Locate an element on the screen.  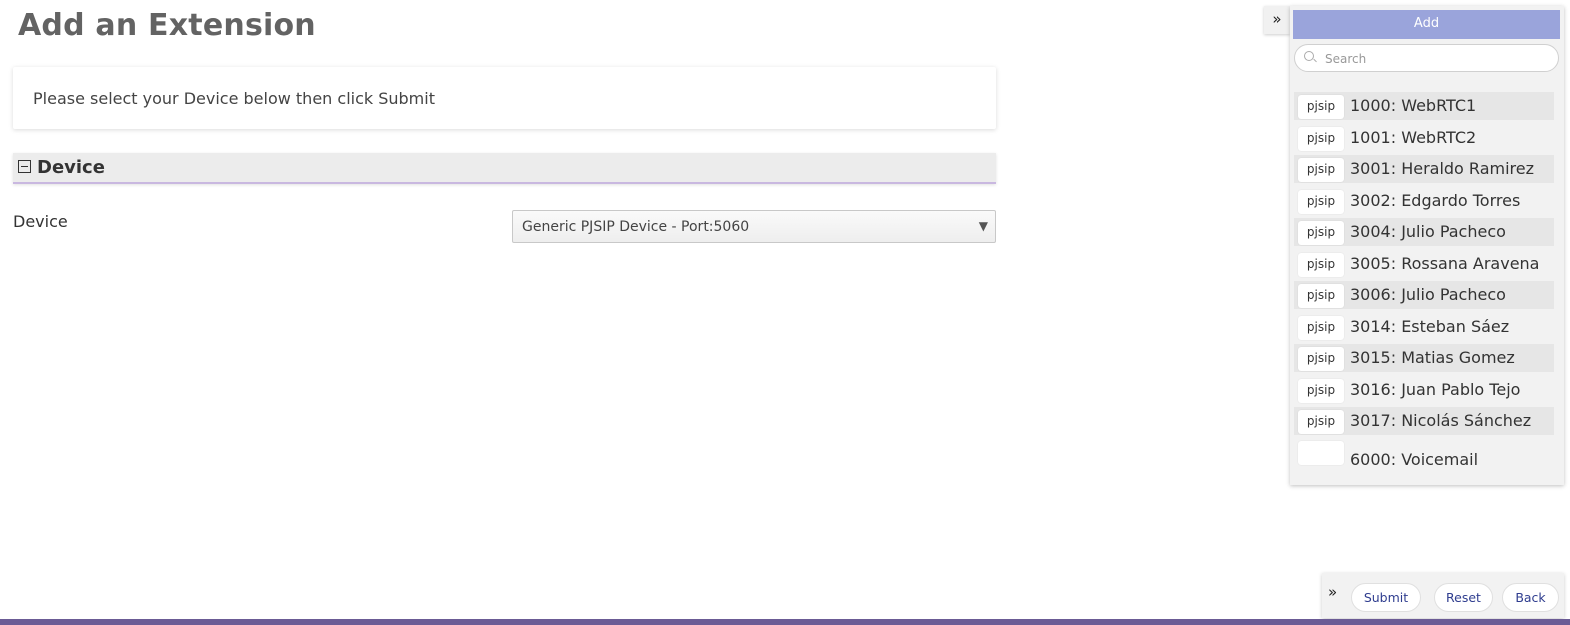
list-item: 6000: Voicemail is located at coordinates (1427, 458).